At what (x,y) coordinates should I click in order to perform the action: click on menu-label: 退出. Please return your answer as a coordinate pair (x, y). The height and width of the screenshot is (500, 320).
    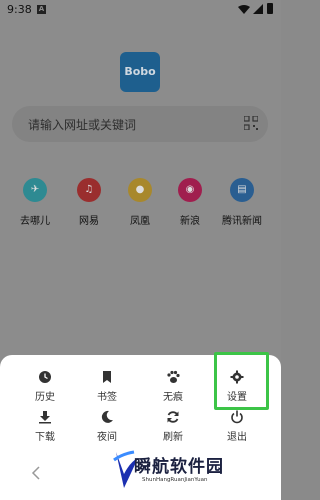
    Looking at the image, I should click on (237, 437).